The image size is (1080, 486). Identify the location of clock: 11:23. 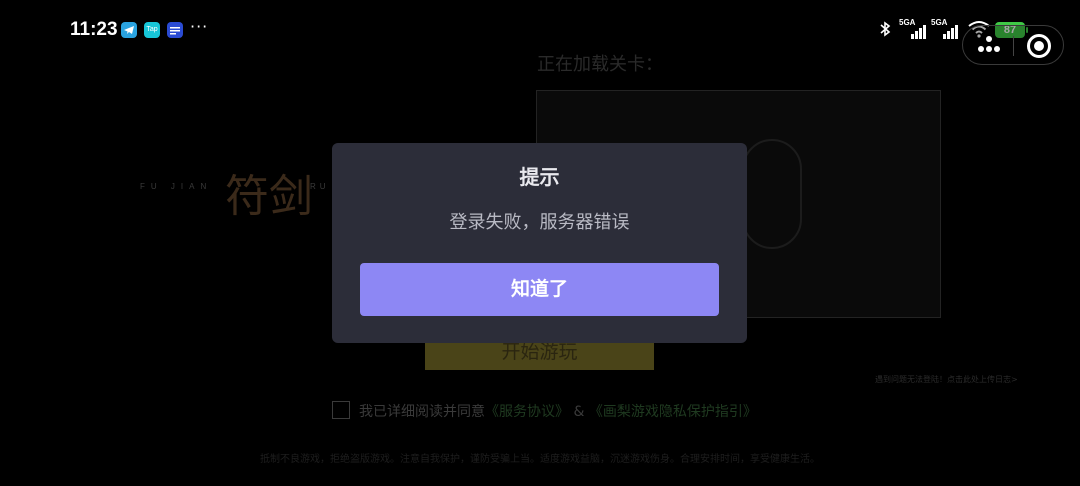
(94, 29).